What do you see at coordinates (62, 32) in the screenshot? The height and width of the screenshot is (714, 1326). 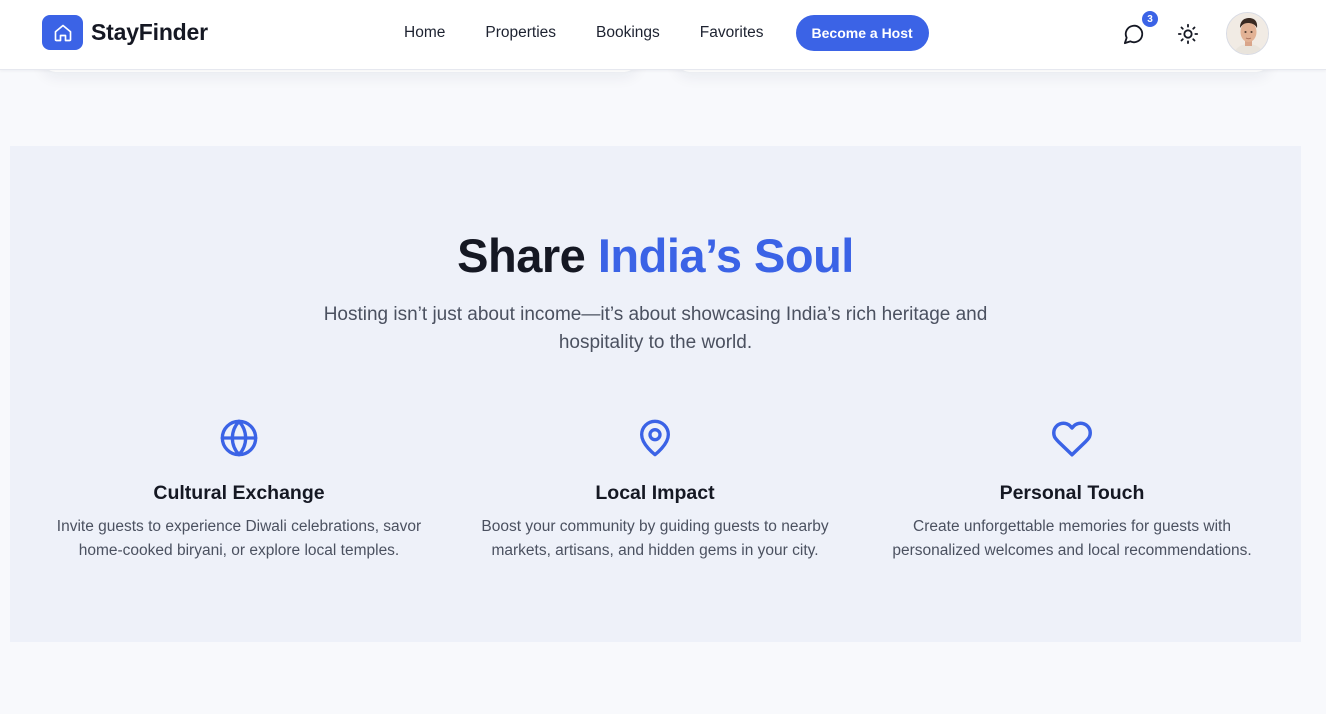 I see `home-icon` at bounding box center [62, 32].